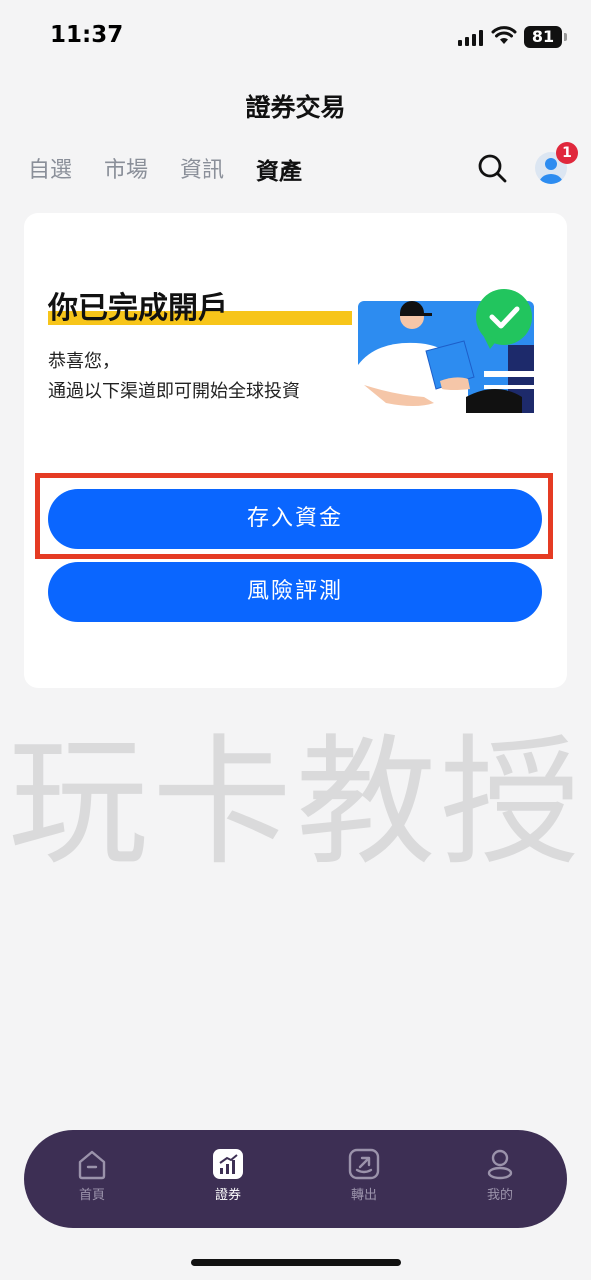 The height and width of the screenshot is (1280, 591). Describe the element at coordinates (227, 1195) in the screenshot. I see `tabbar-label-securities: 證券` at that location.